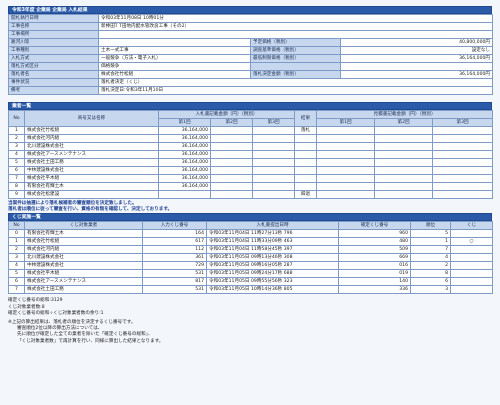  I want to click on rank: 1, so click(430, 242).